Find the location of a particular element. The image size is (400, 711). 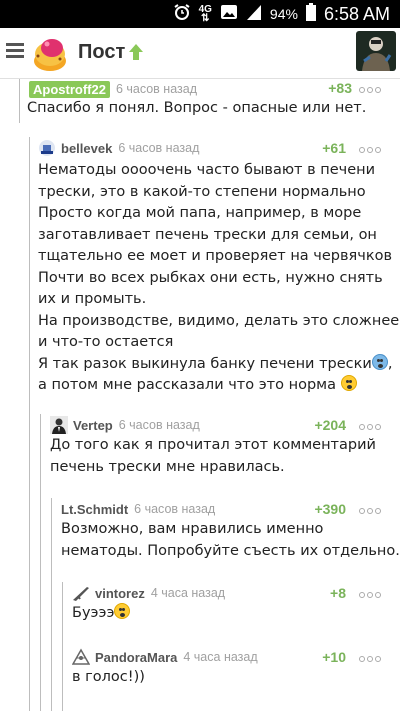

comment-username: Lt.Schmidt is located at coordinates (94, 509).